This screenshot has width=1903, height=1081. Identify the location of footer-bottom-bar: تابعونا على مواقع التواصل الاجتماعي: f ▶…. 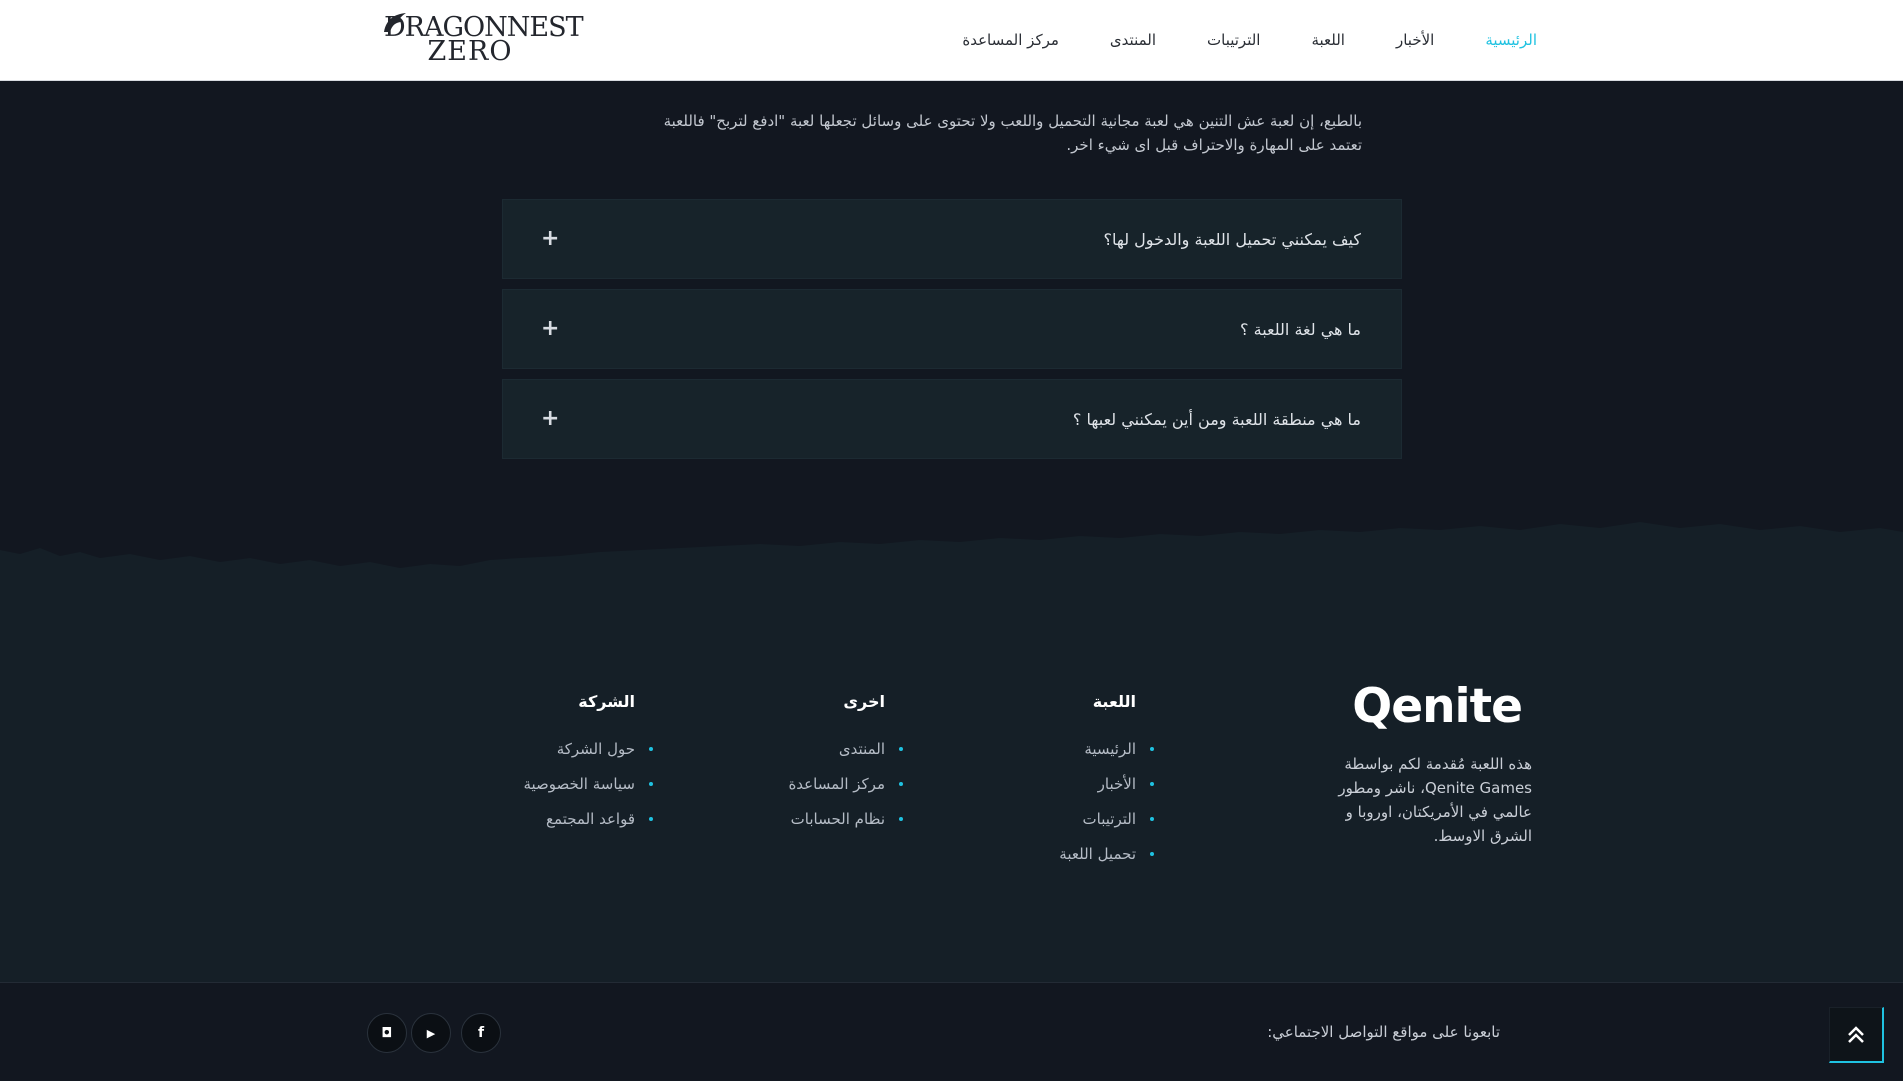
(951, 1031).